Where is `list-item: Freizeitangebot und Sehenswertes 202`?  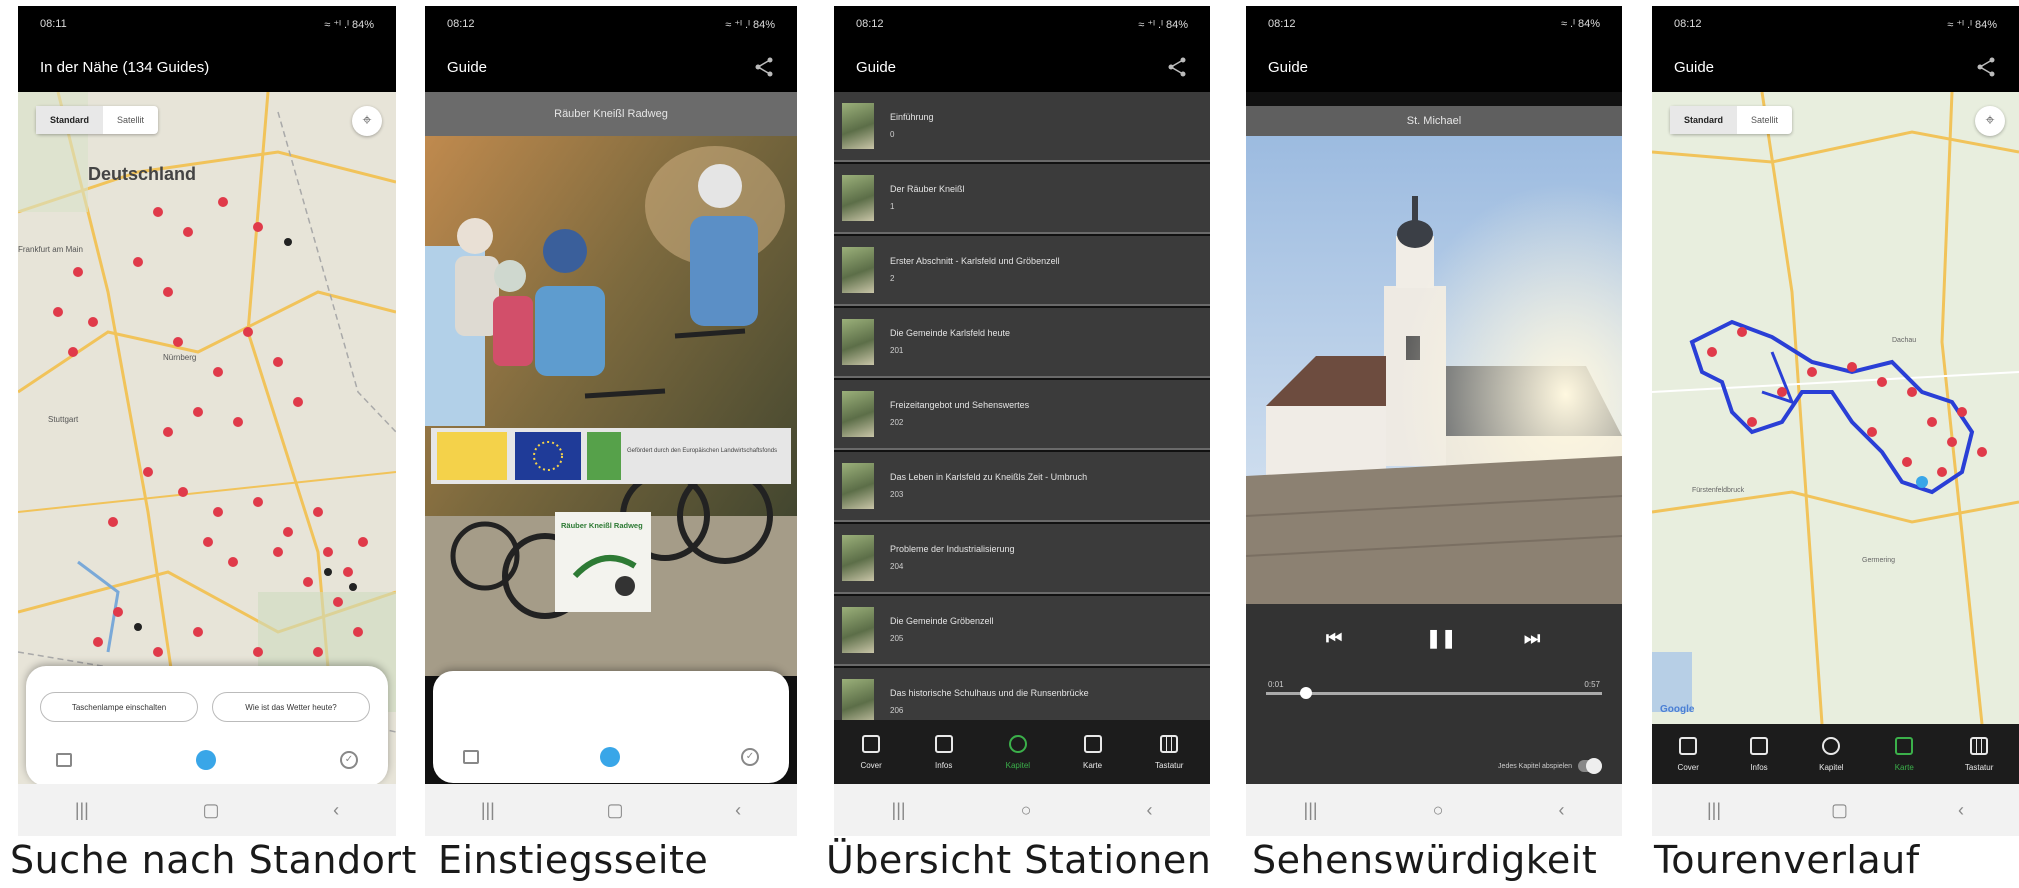
list-item: Freizeitangebot und Sehenswertes 202 is located at coordinates (1022, 415).